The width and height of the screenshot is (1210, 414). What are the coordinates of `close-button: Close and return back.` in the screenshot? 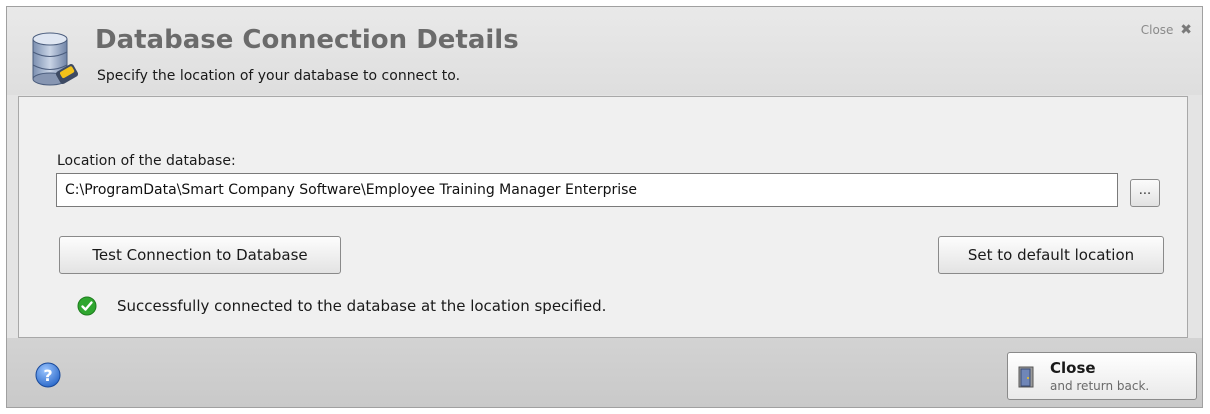 It's located at (1102, 376).